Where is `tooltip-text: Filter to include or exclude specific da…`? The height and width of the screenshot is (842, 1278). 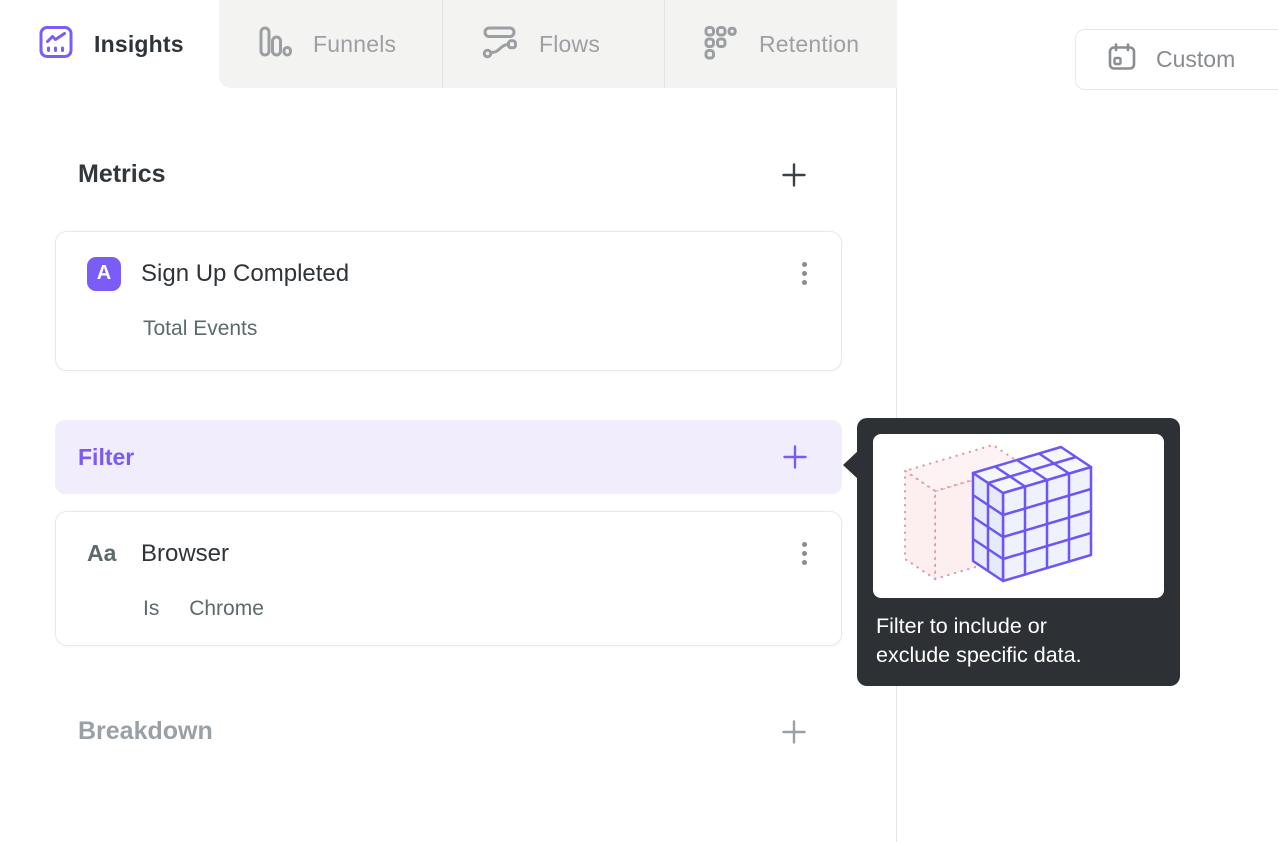
tooltip-text: Filter to include or exclude specific da… is located at coordinates (1018, 634).